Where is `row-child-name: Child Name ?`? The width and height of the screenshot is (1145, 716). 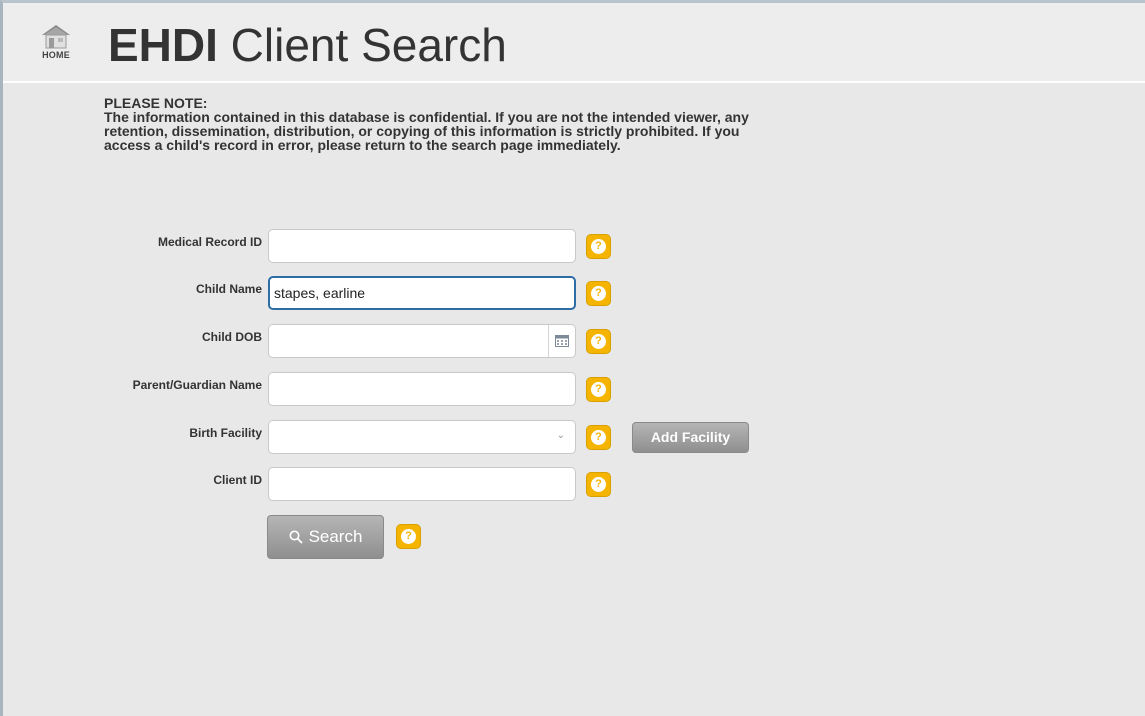 row-child-name: Child Name ? is located at coordinates (572, 294).